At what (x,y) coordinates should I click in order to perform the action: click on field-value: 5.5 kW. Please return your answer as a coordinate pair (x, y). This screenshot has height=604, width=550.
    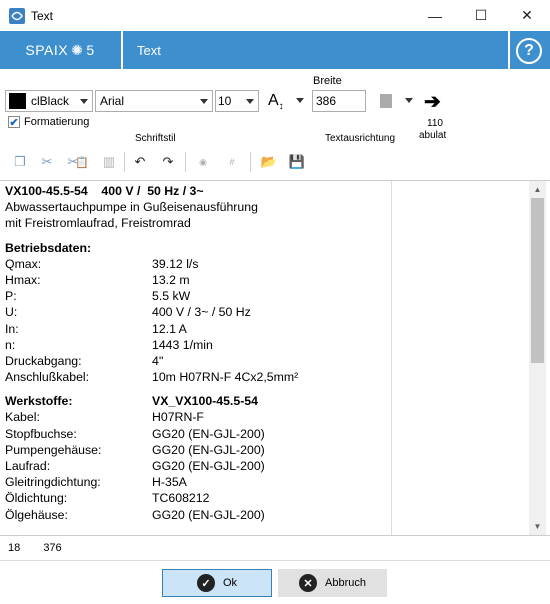
    Looking at the image, I should click on (171, 296).